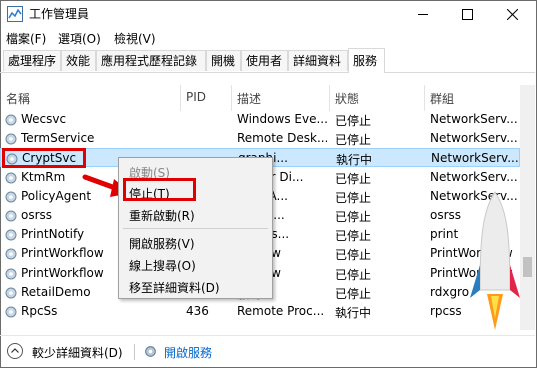 The width and height of the screenshot is (537, 368). I want to click on tab-startup: 開機, so click(223, 60).